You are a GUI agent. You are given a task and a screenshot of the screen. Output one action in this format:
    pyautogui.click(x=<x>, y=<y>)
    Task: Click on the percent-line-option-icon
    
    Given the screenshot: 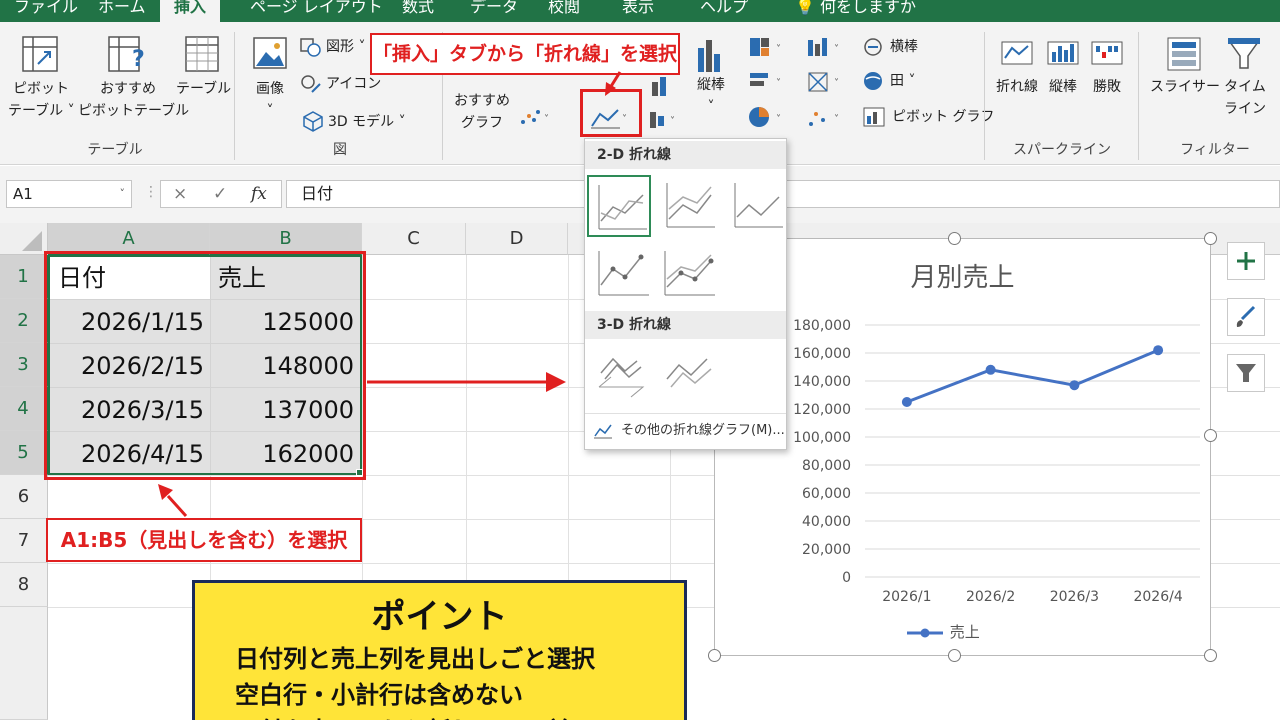 What is the action you would take?
    pyautogui.click(x=757, y=206)
    